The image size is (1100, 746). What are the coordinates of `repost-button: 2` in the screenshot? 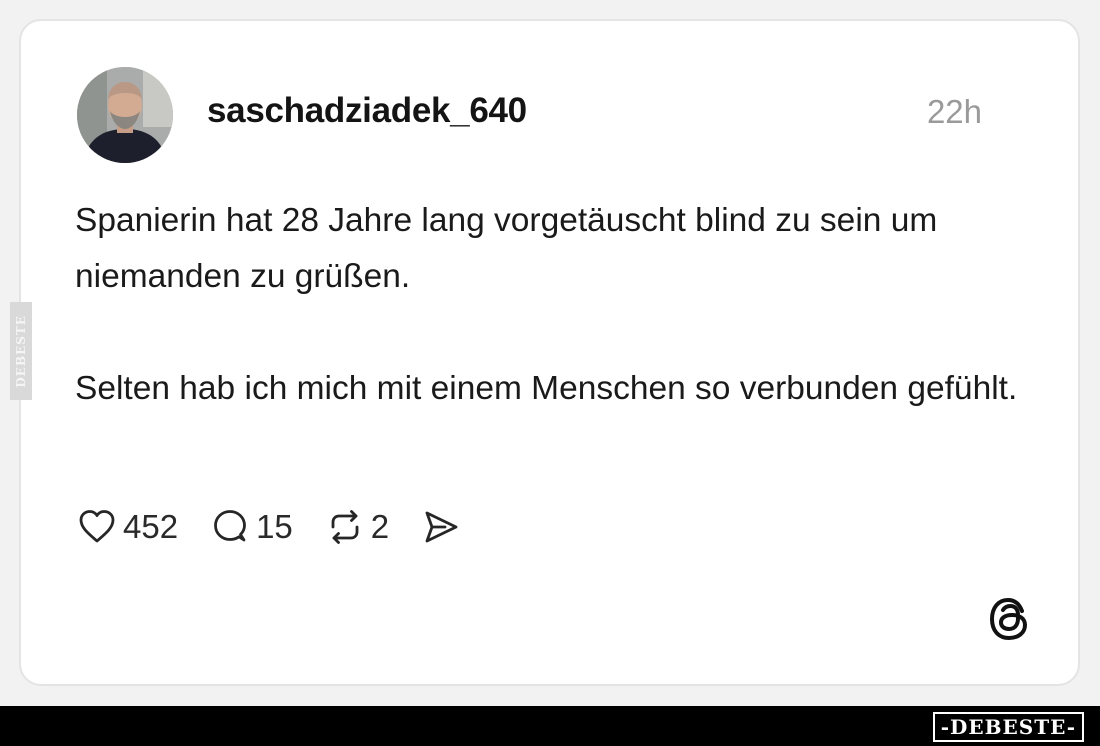 It's located at (357, 527).